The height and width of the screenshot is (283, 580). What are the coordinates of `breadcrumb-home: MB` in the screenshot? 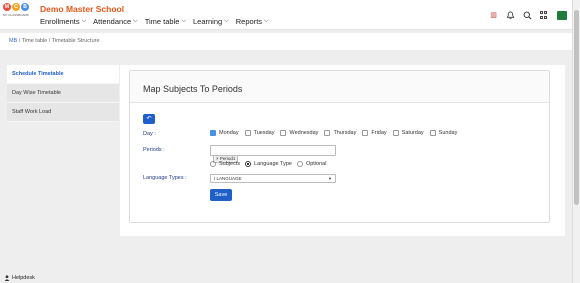 It's located at (13, 41).